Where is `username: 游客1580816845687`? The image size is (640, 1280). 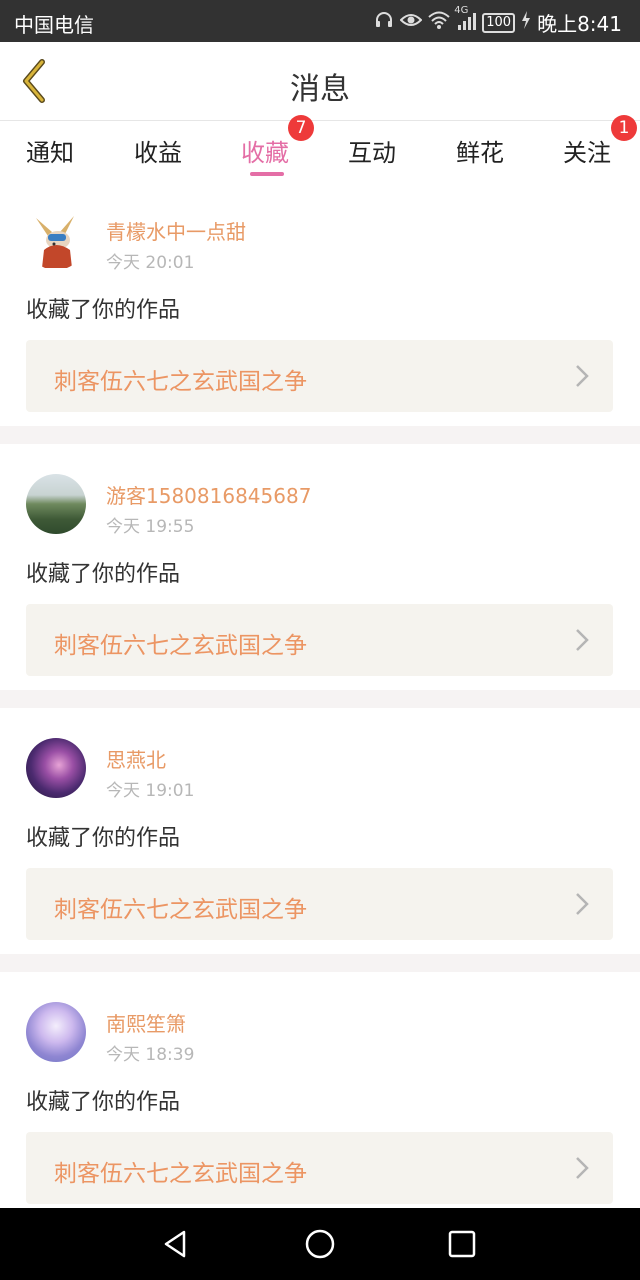
username: 游客1580816845687 is located at coordinates (208, 494).